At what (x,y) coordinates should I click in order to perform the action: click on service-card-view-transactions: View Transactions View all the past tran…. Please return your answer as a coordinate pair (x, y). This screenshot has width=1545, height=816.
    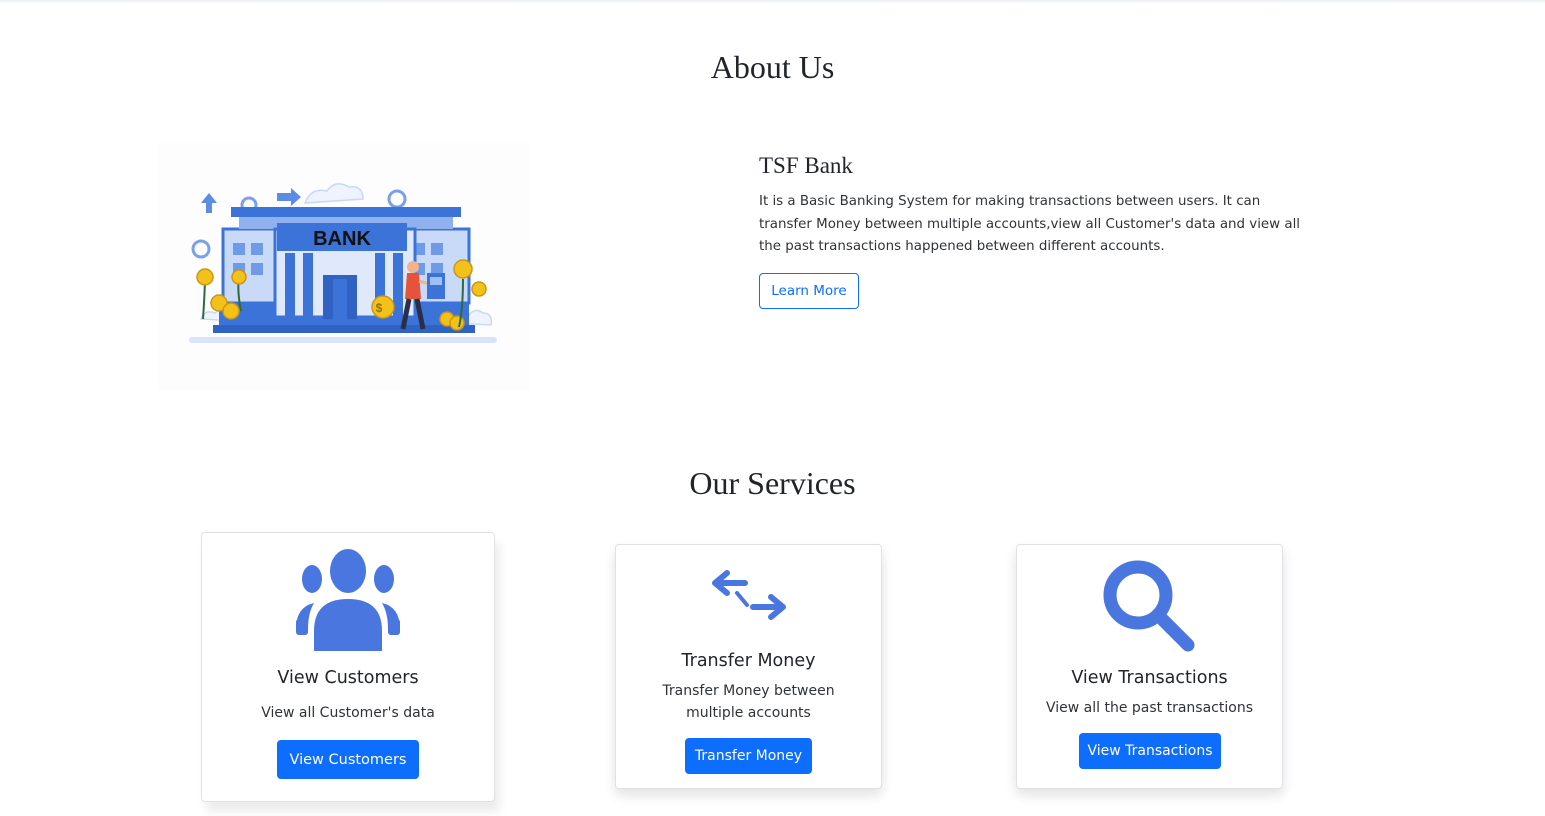
    Looking at the image, I should click on (1149, 666).